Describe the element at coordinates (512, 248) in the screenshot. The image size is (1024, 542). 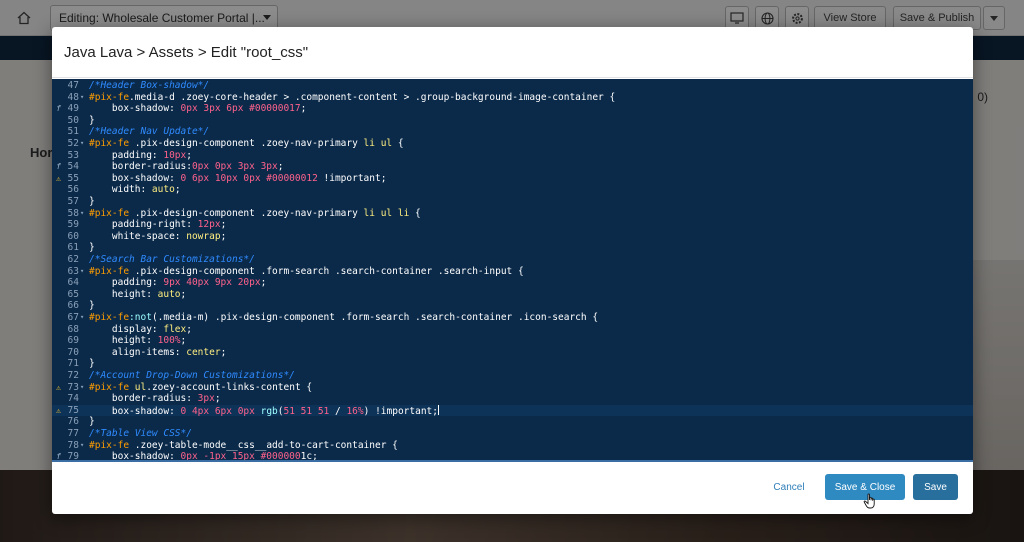
I see `code-line: 61}` at that location.